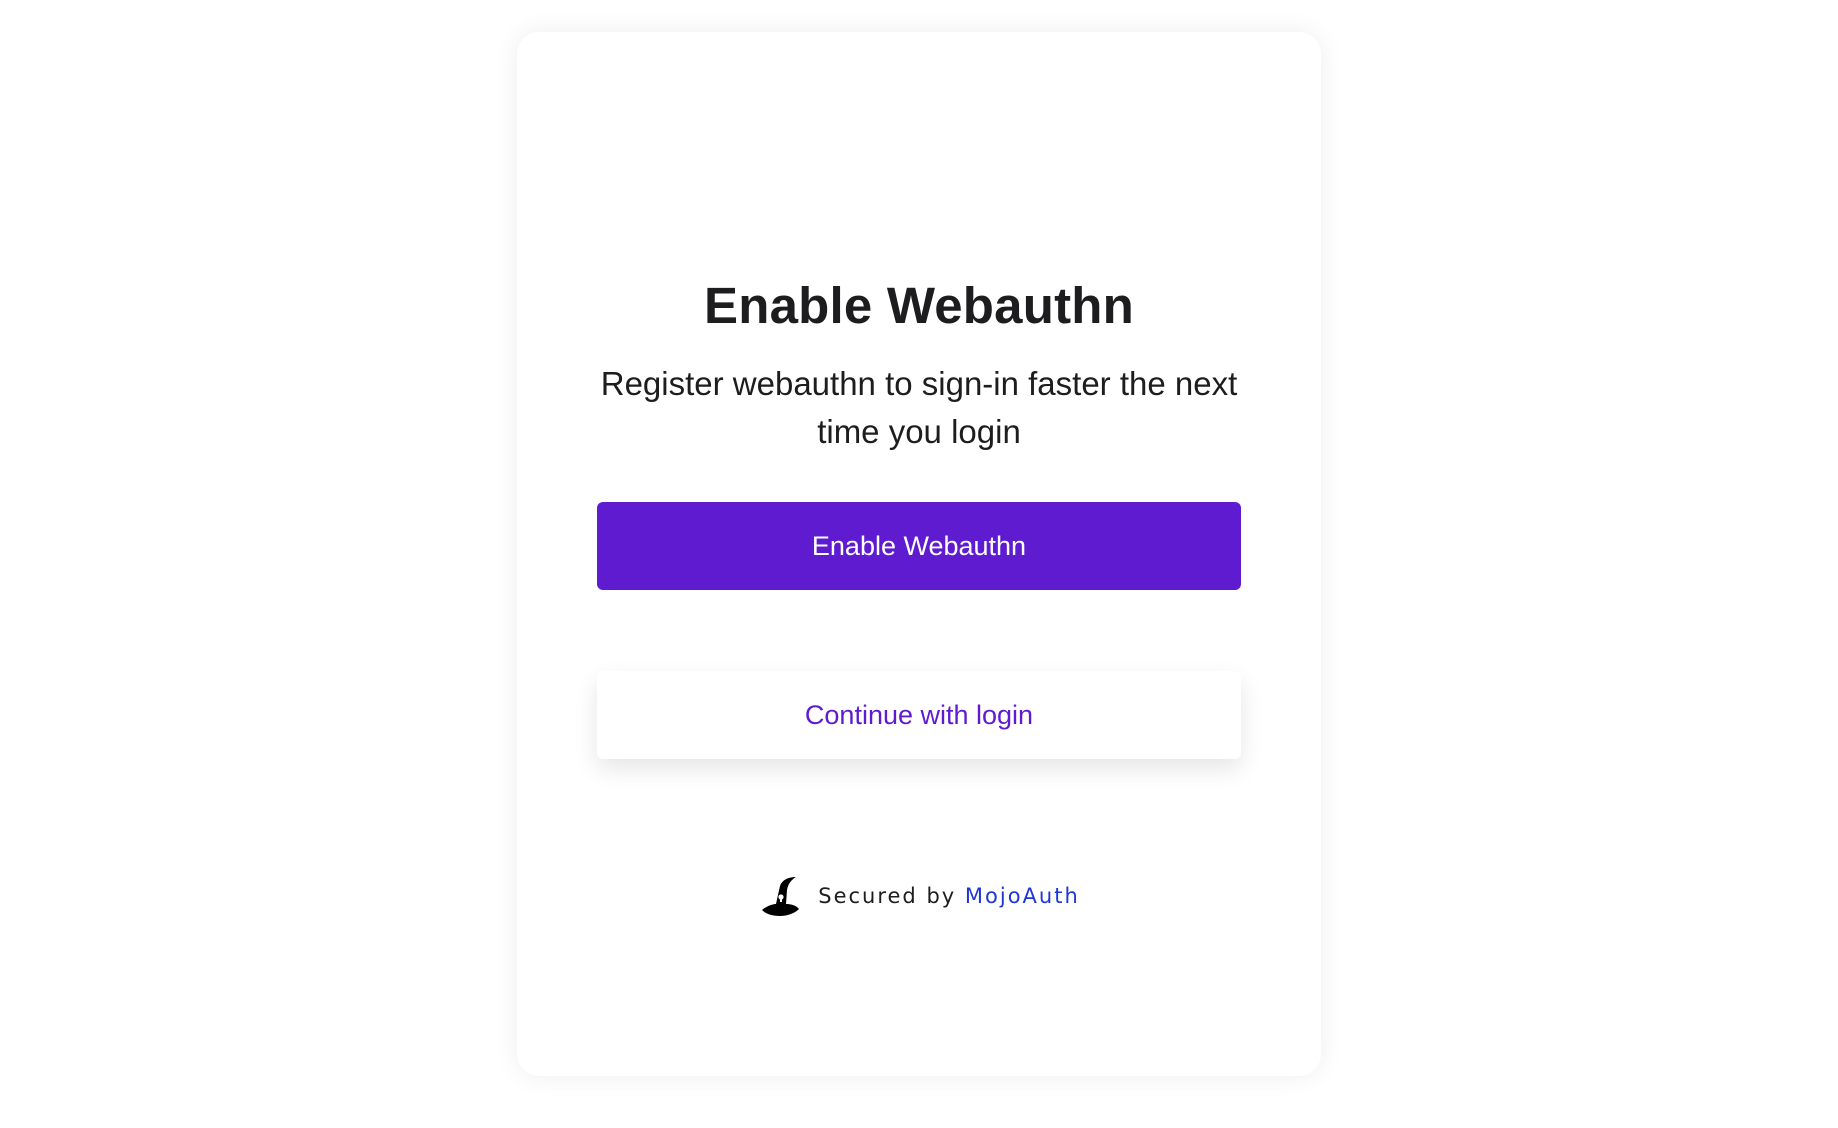  I want to click on secured-by-text: Secured by MojoAuth, so click(949, 896).